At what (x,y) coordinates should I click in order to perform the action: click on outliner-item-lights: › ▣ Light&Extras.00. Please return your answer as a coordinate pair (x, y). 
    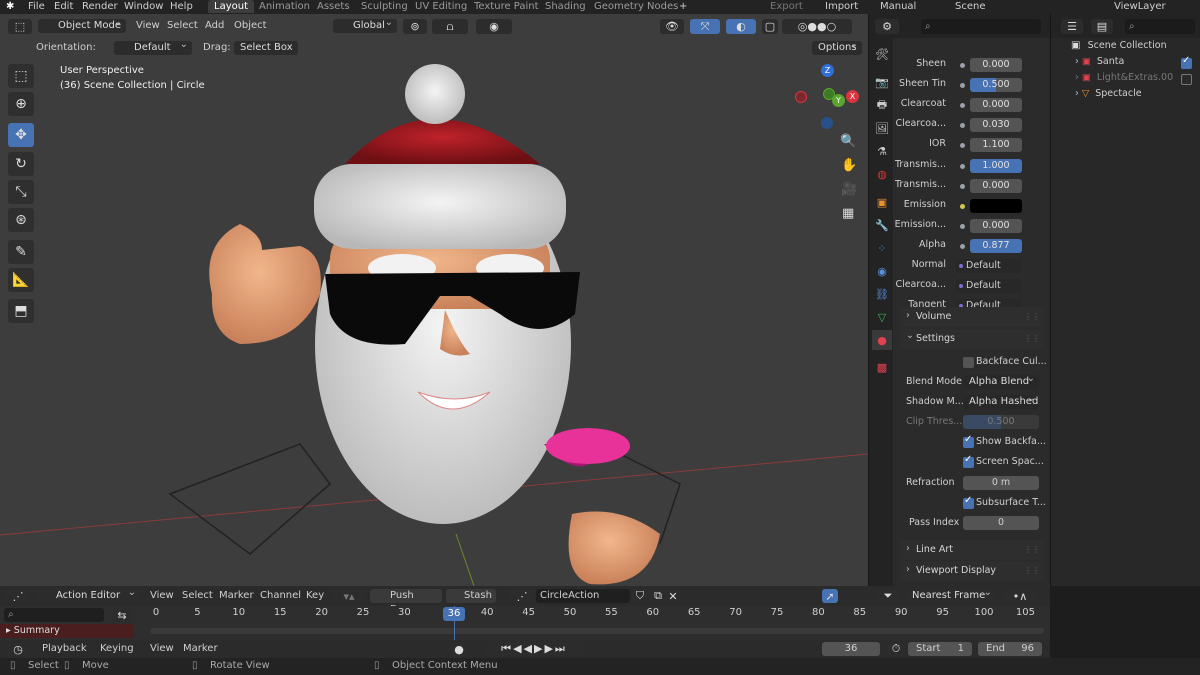
    Looking at the image, I should click on (1124, 79).